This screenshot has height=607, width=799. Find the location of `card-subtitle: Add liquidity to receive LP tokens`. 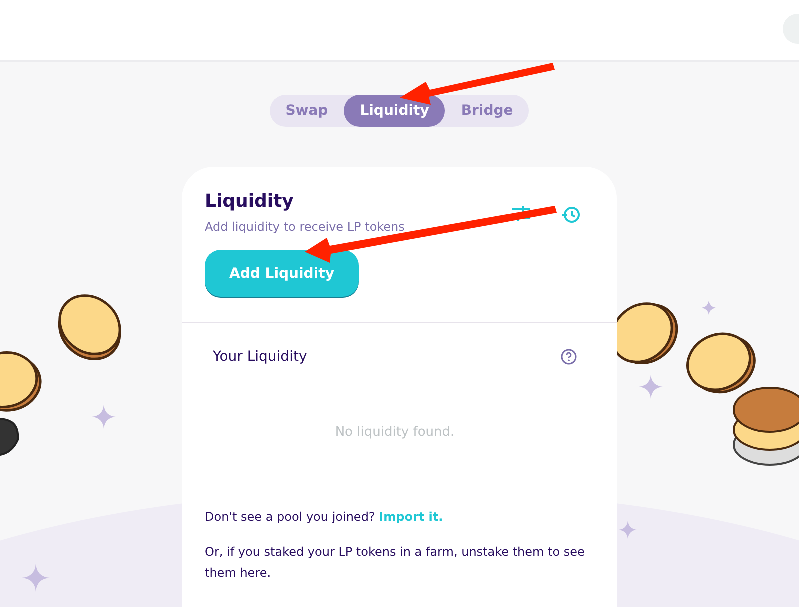

card-subtitle: Add liquidity to receive LP tokens is located at coordinates (305, 227).